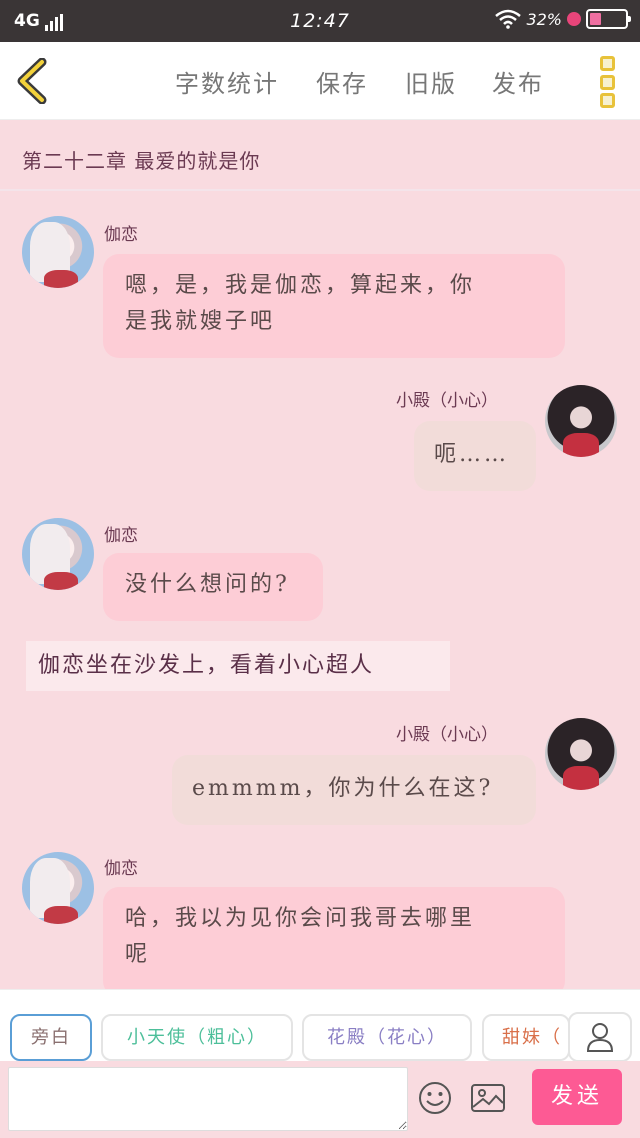 Image resolution: width=640 pixels, height=1138 pixels. I want to click on user-icon, so click(600, 1037).